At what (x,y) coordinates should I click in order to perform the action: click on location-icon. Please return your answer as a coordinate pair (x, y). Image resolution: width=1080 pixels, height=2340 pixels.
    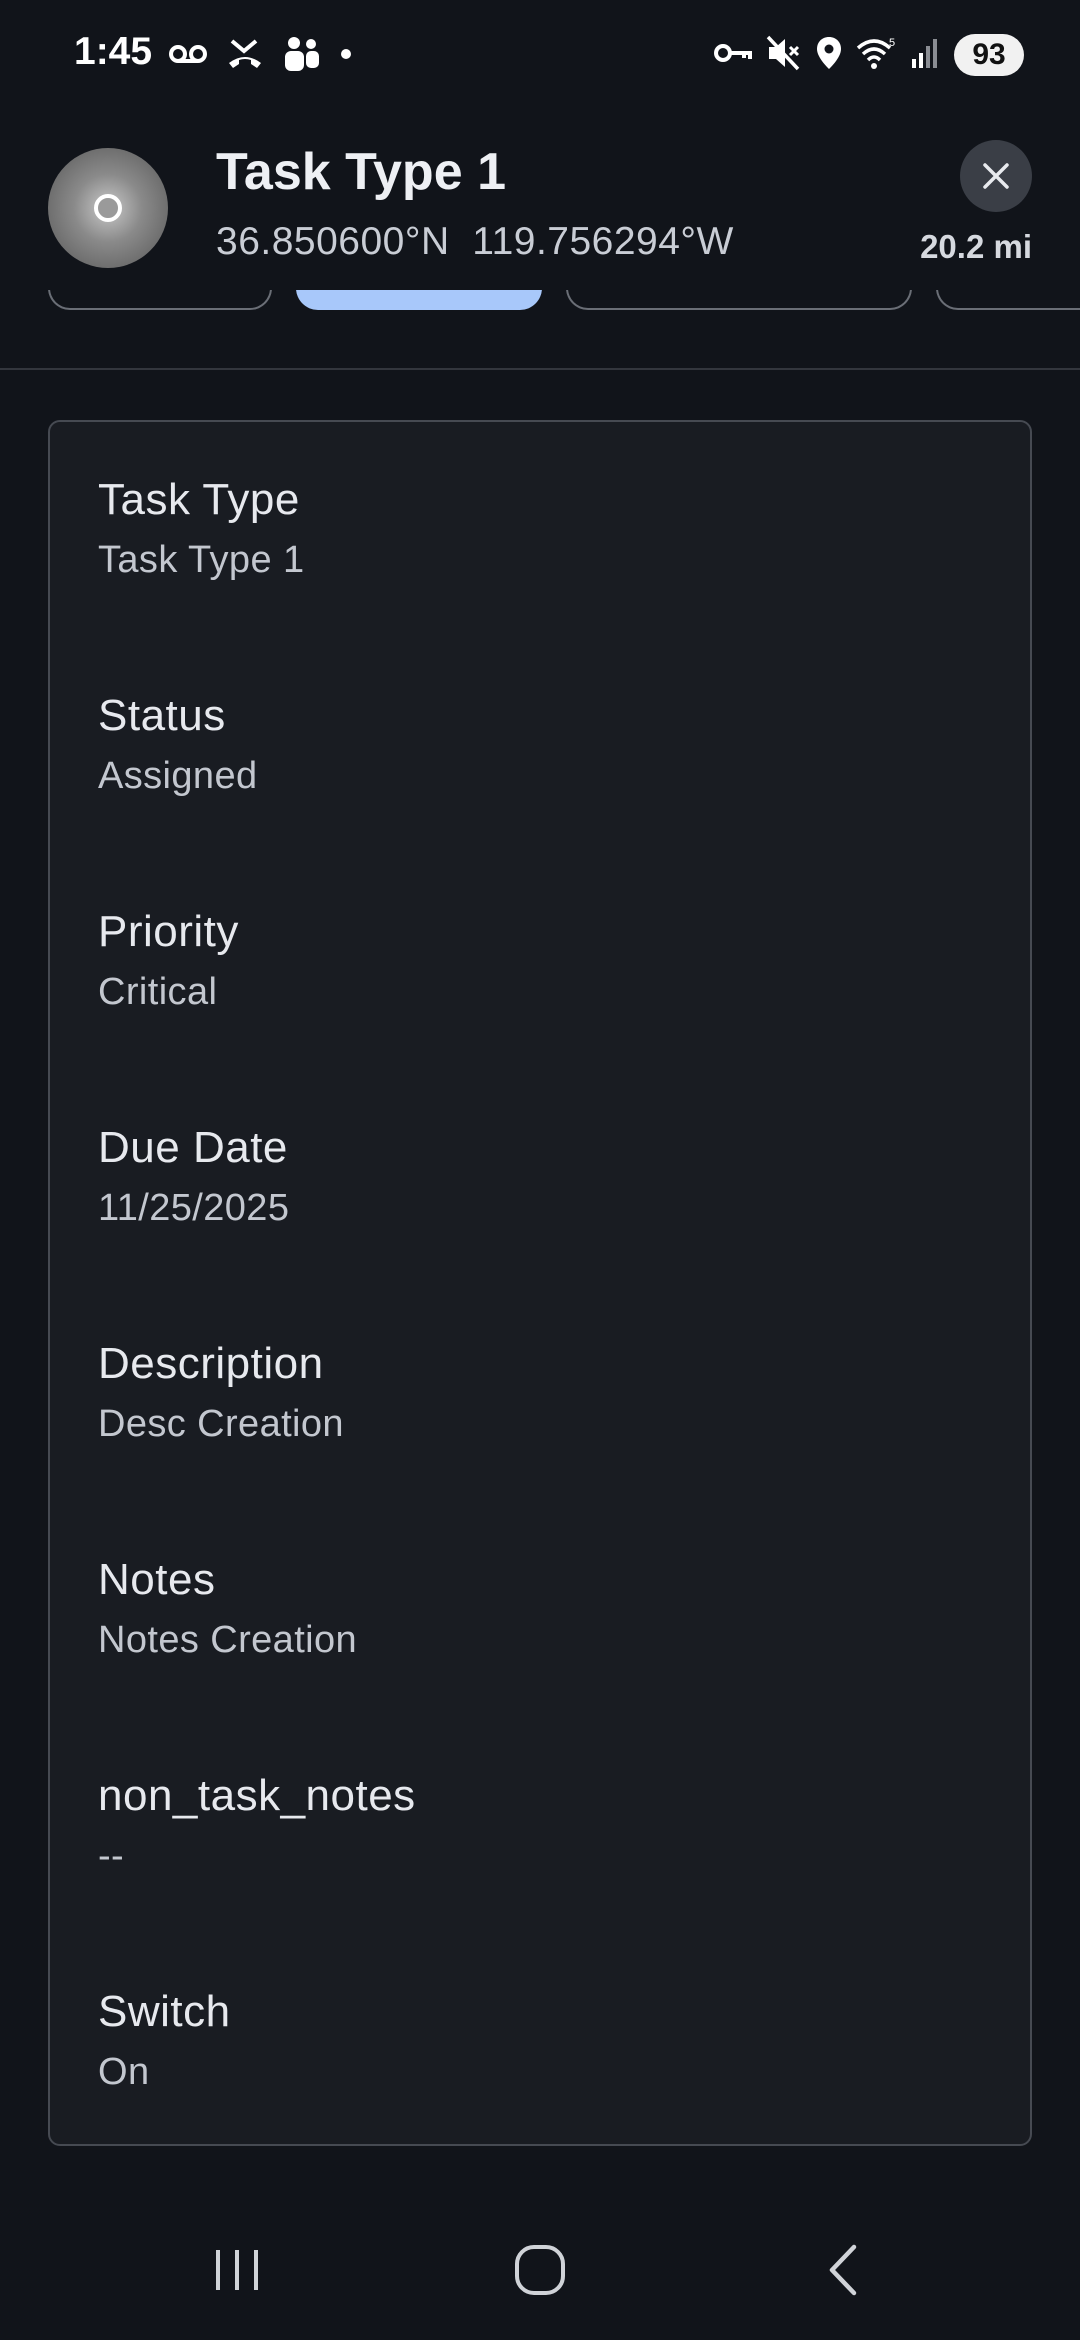
    Looking at the image, I should click on (829, 55).